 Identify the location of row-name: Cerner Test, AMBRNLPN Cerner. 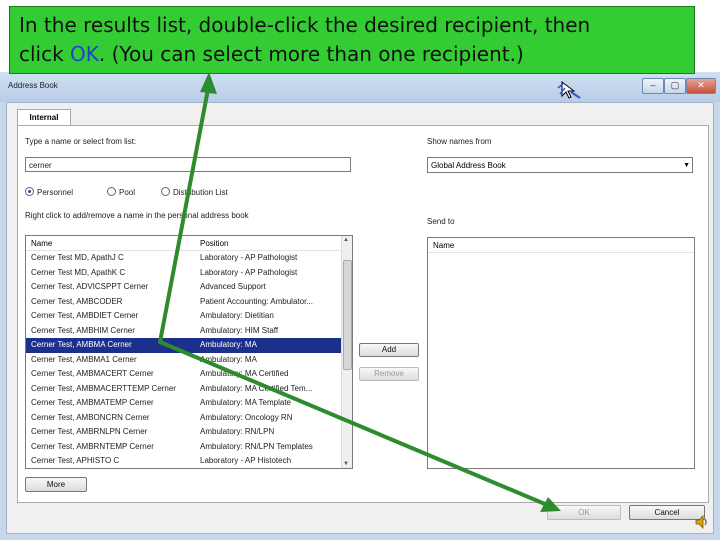
(89, 431).